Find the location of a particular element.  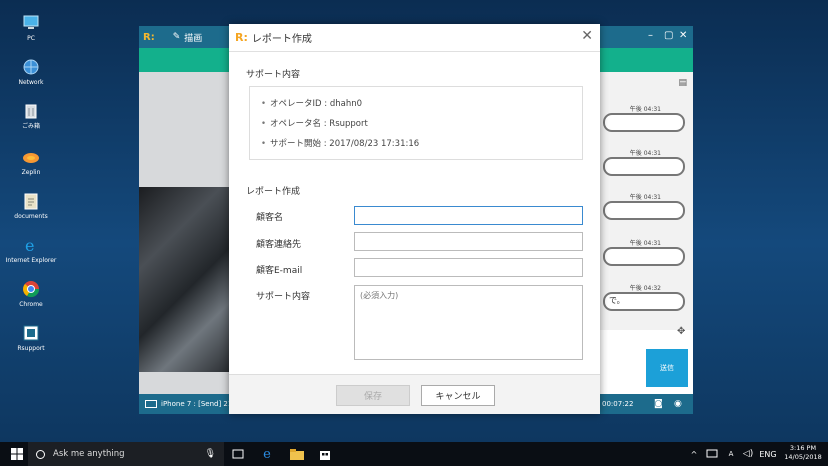

desktop-icon-ie: e Internet Explorer is located at coordinates (31, 250).